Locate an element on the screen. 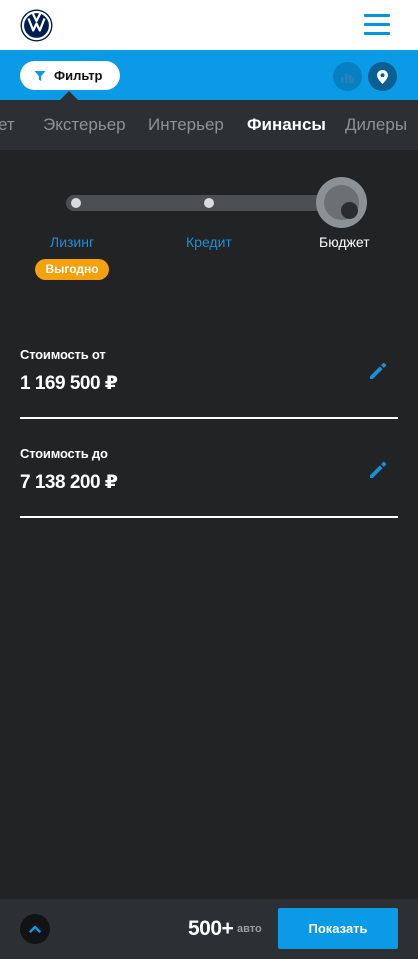 Image resolution: width=418 pixels, height=959 pixels. chevron-up-icon is located at coordinates (35, 929).